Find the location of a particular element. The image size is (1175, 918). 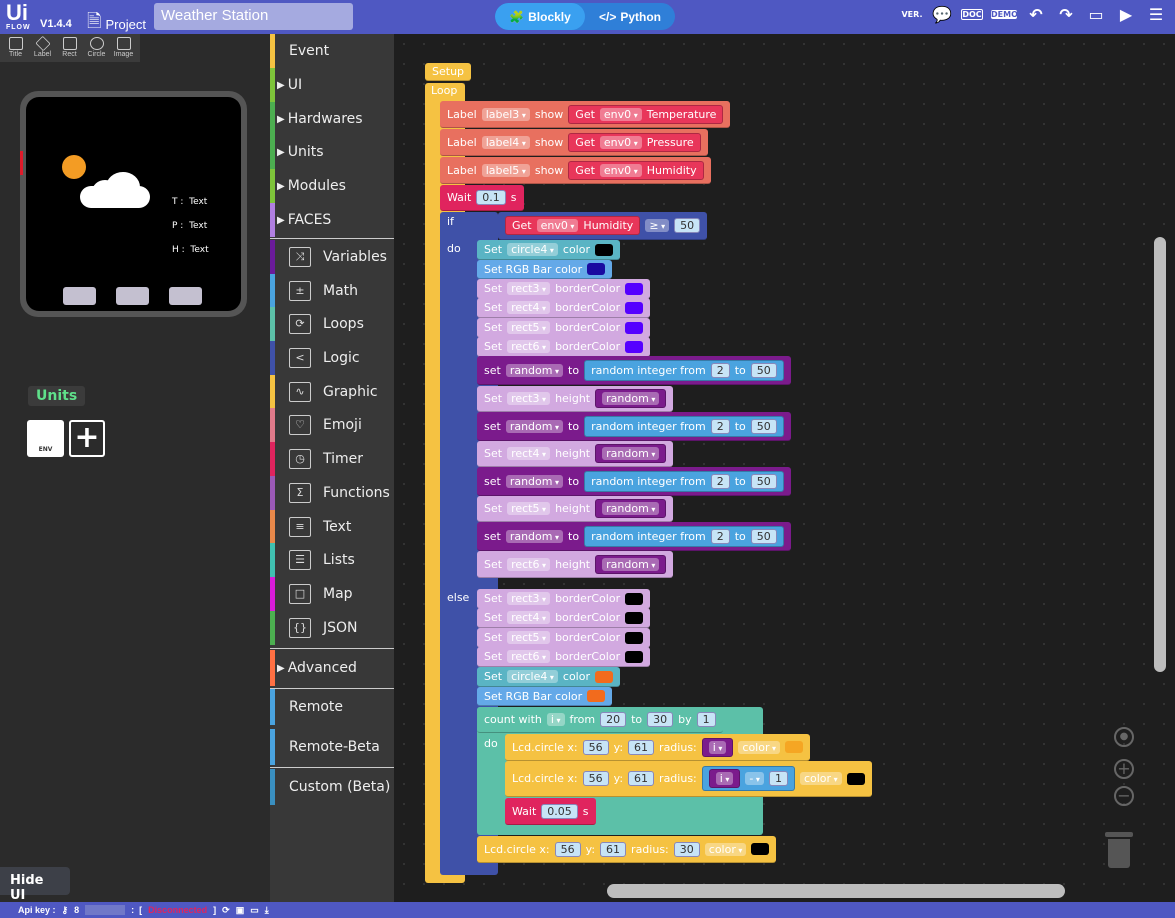

code-block: Label label4 show Get env0 Pressure is located at coordinates (574, 142).